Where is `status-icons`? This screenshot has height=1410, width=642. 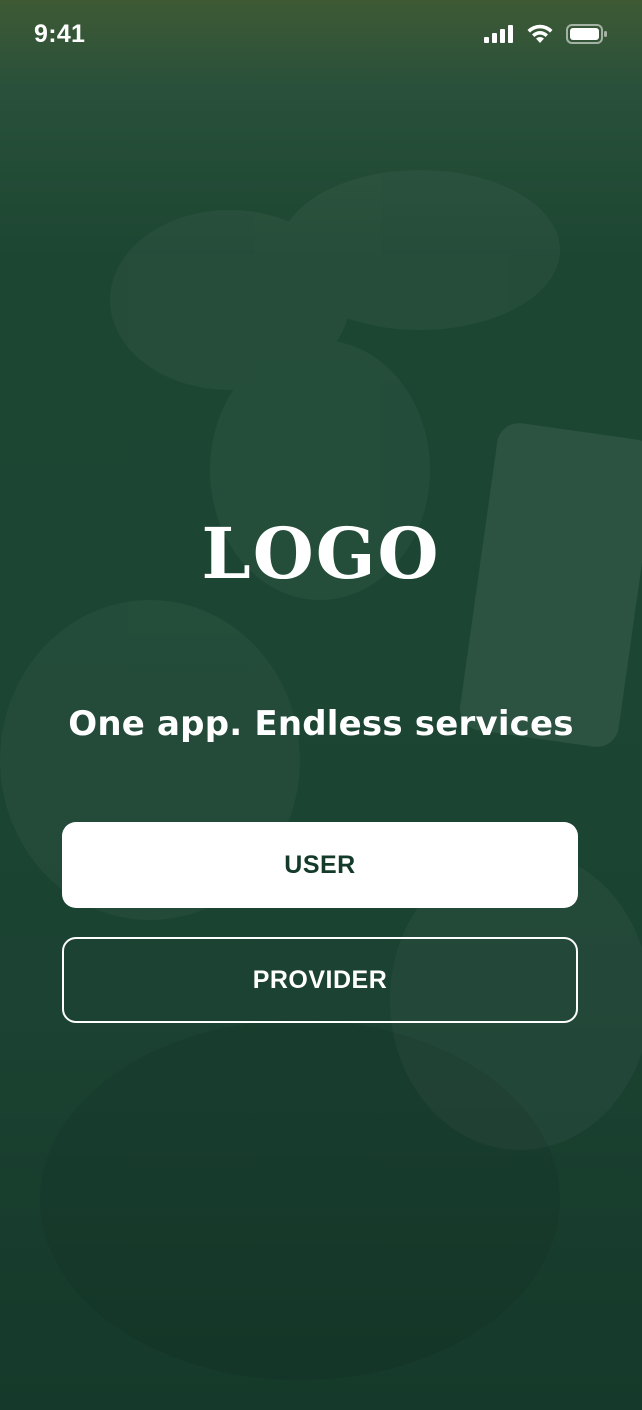 status-icons is located at coordinates (546, 34).